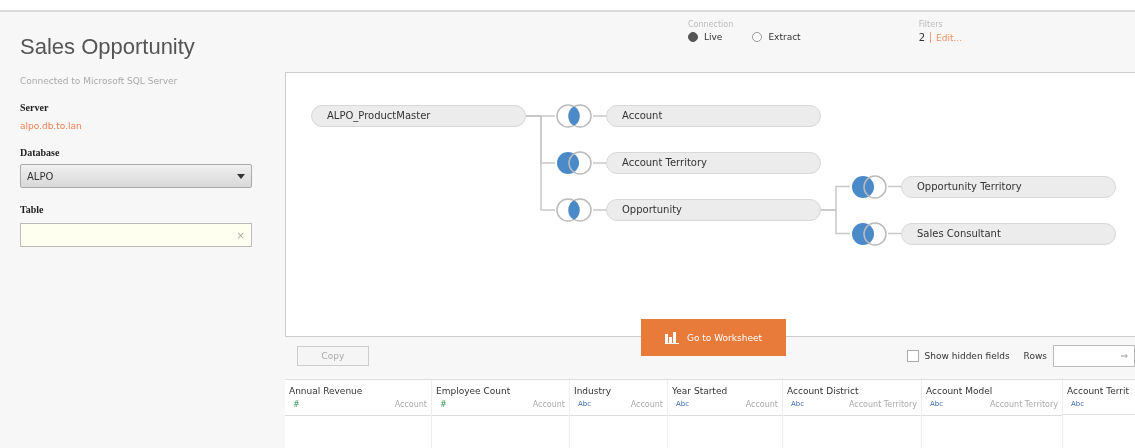 This screenshot has height=448, width=1135. I want to click on table-pill: Opportunity, so click(713, 210).